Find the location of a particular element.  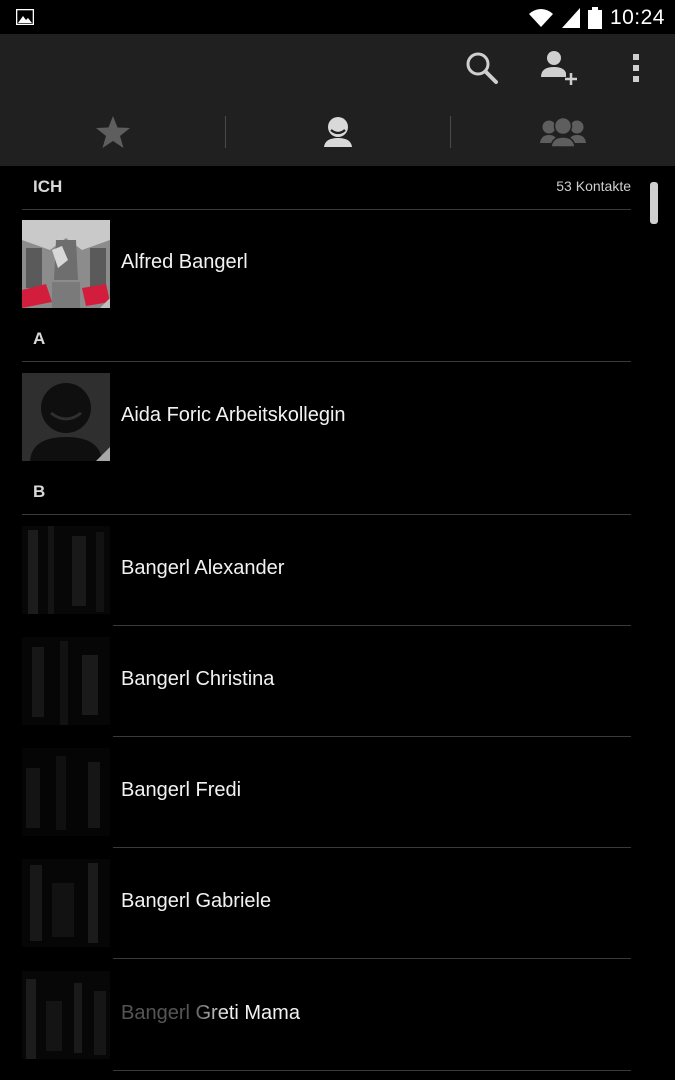

status-bar: 10:24 is located at coordinates (337, 17).